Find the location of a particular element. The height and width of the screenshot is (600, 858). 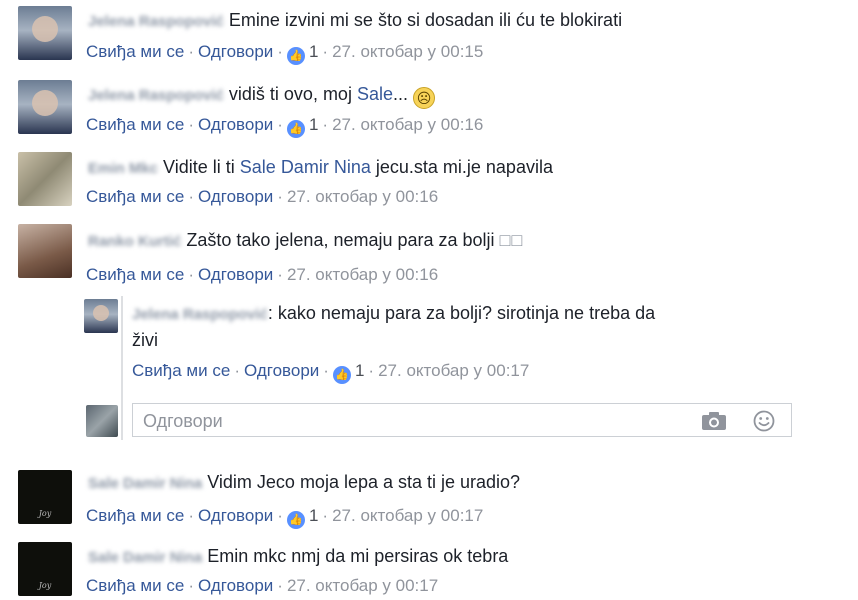

comment-author: Ranko Kurtić is located at coordinates (134, 241).